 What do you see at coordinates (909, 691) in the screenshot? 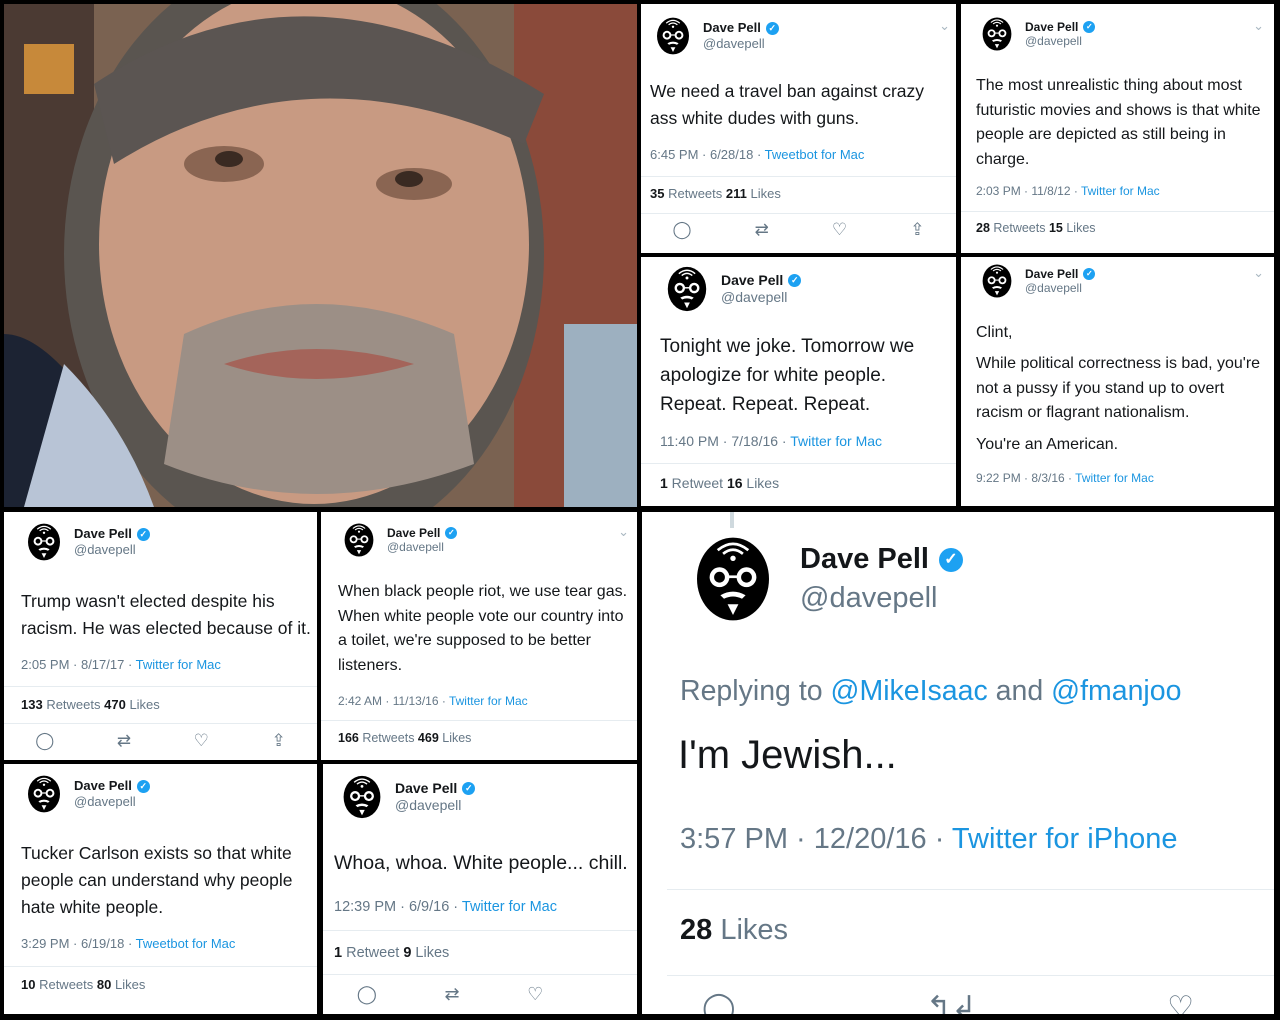
I see `mention-link: @MikeIsaac` at bounding box center [909, 691].